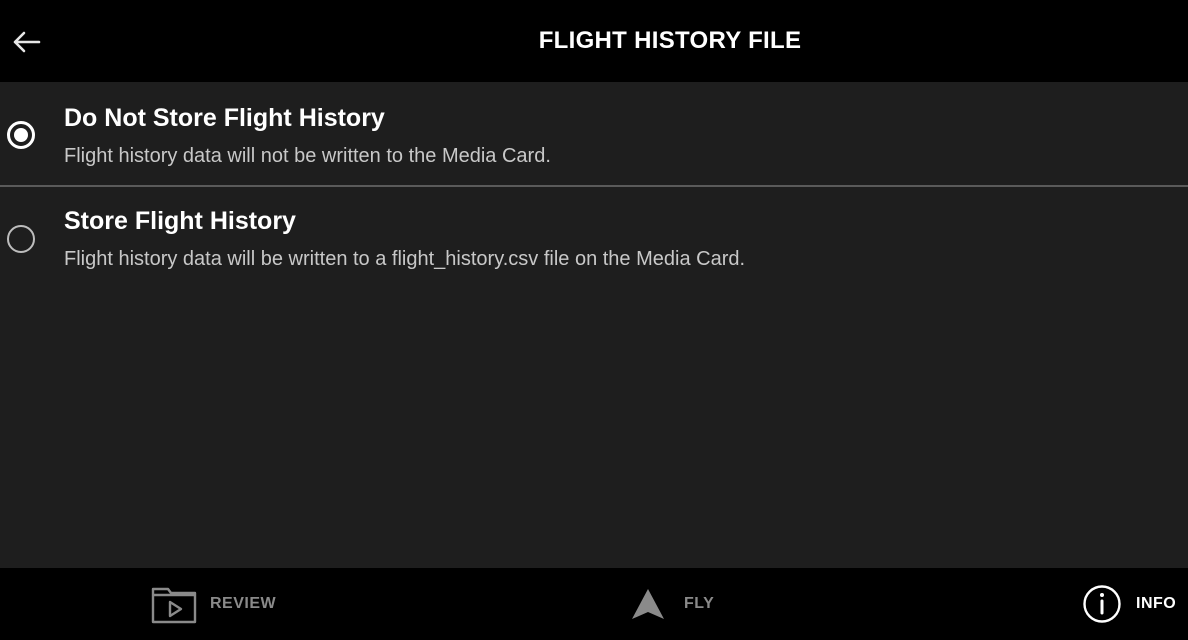  What do you see at coordinates (594, 604) in the screenshot?
I see `bottom-navigation: REVIEW FLY INFO` at bounding box center [594, 604].